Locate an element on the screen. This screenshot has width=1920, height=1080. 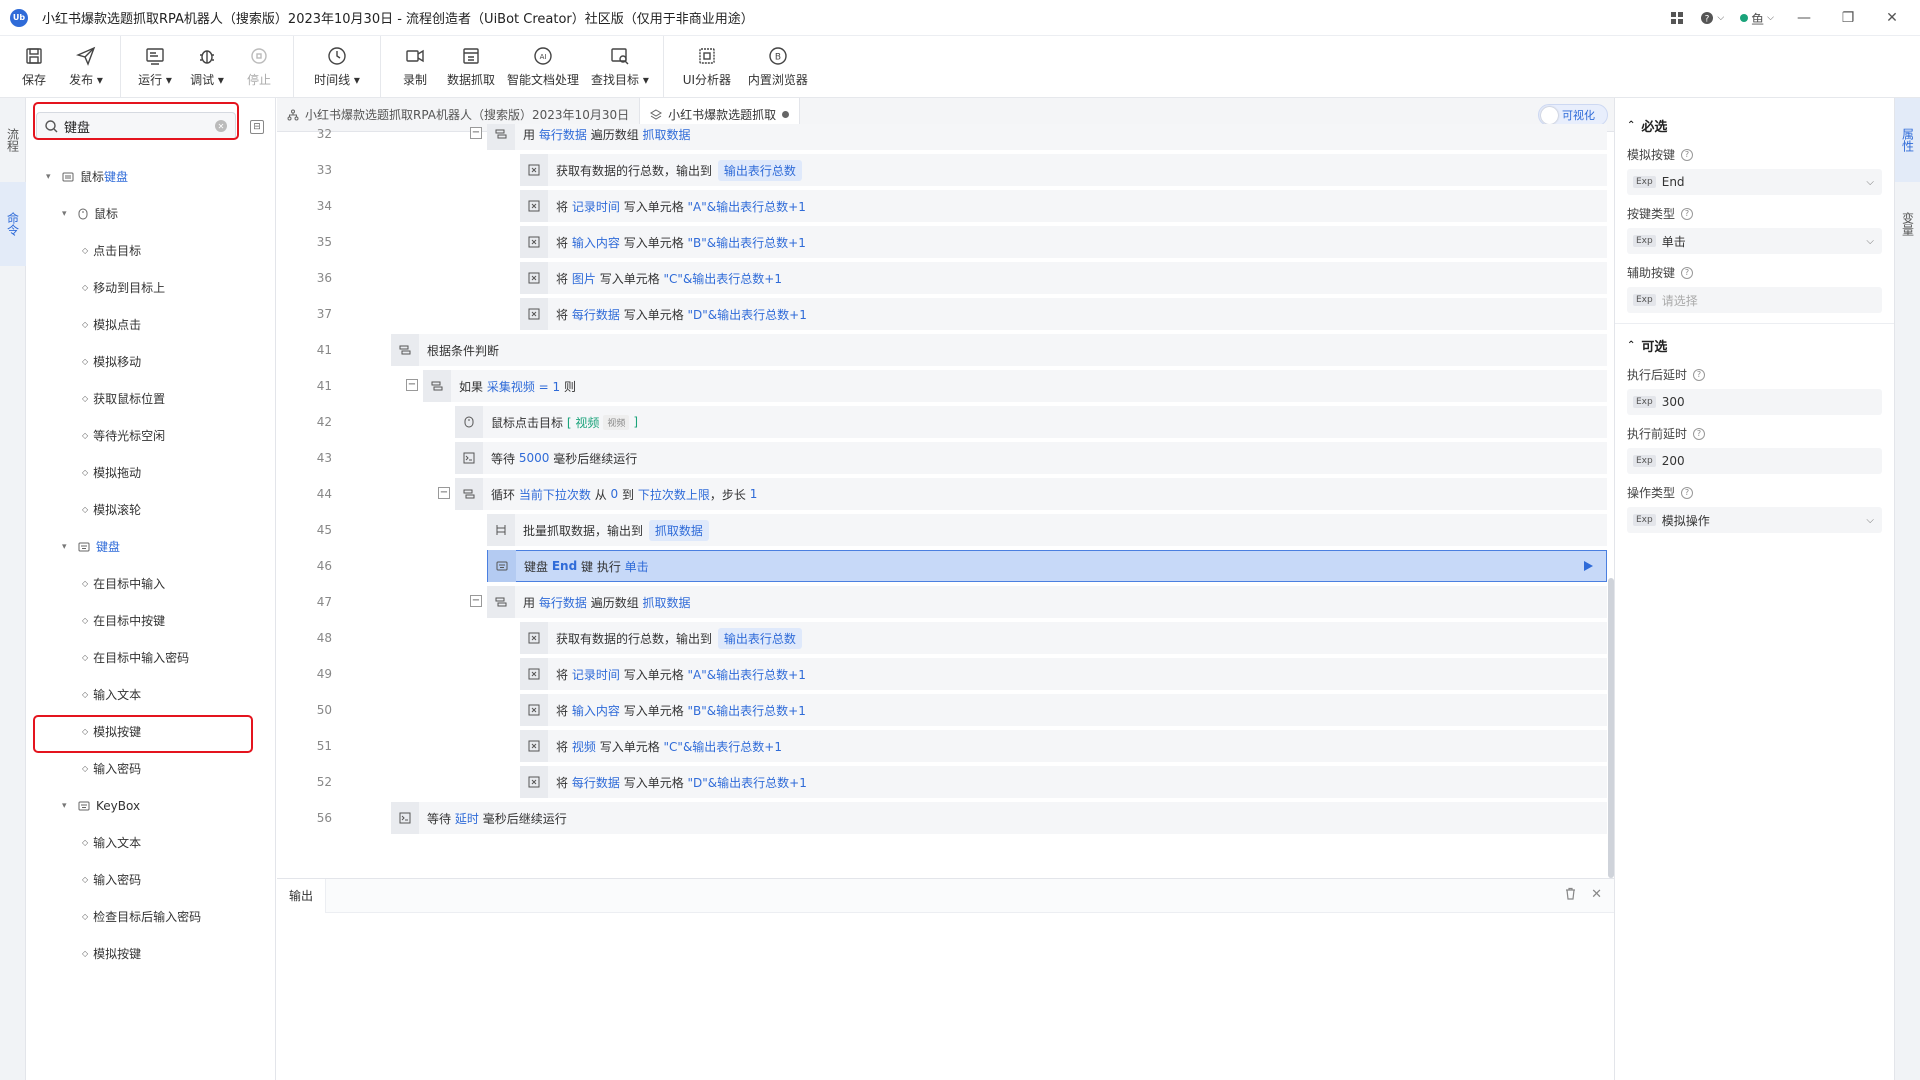
close-window-button: ✕ is located at coordinates (1892, 18).